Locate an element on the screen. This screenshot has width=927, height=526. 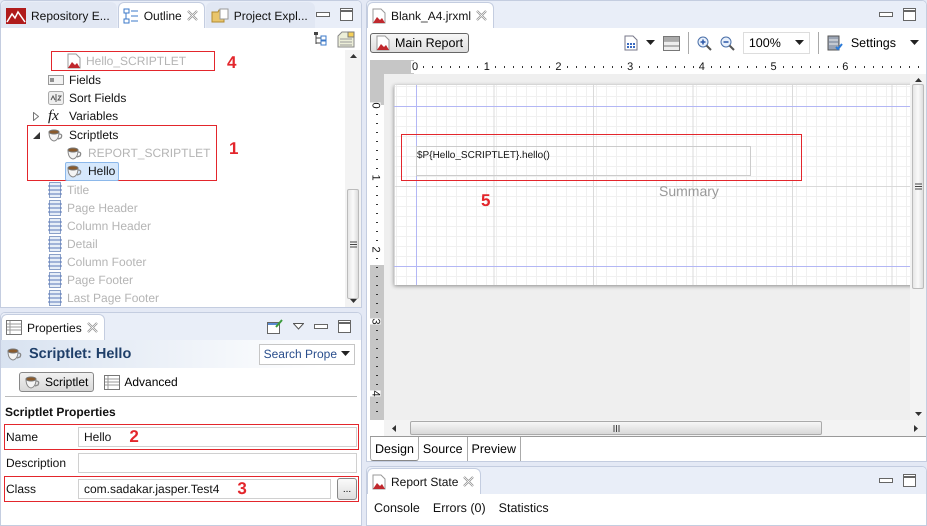
search-properties-dropdown: Search Prope is located at coordinates (306, 354).